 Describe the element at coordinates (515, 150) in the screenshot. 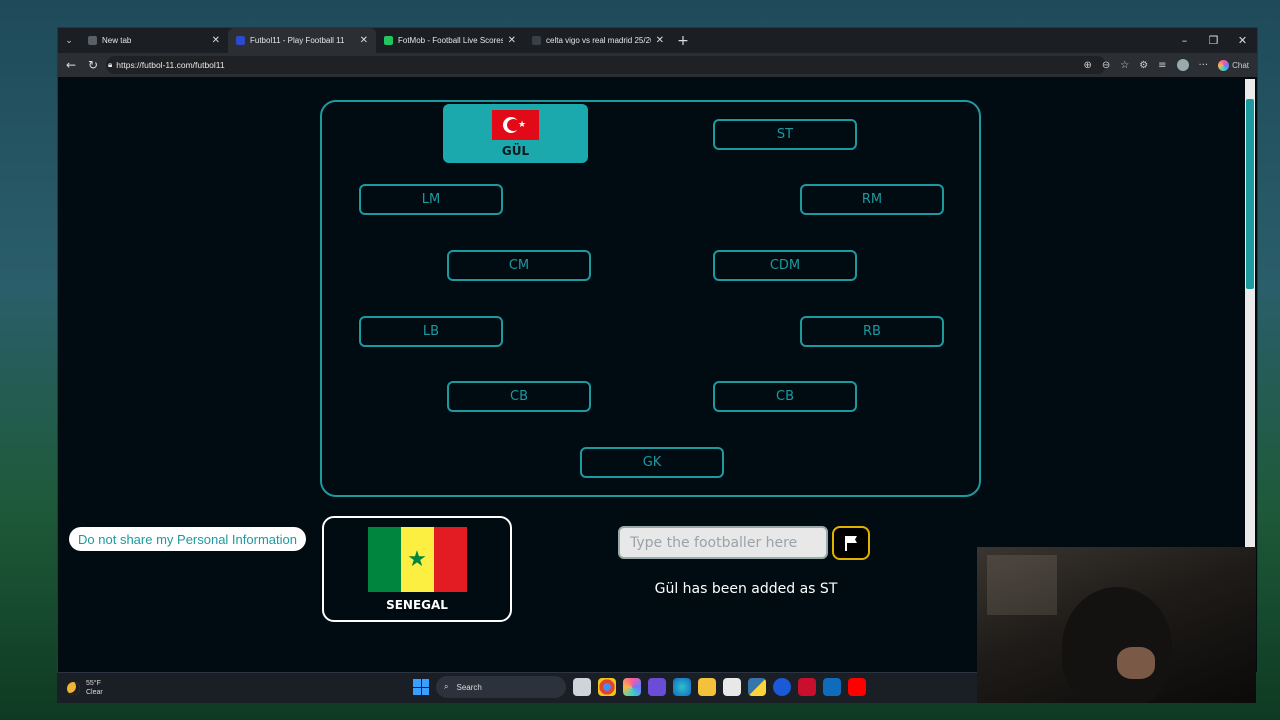

I see `placed-player-name: GÜL` at that location.